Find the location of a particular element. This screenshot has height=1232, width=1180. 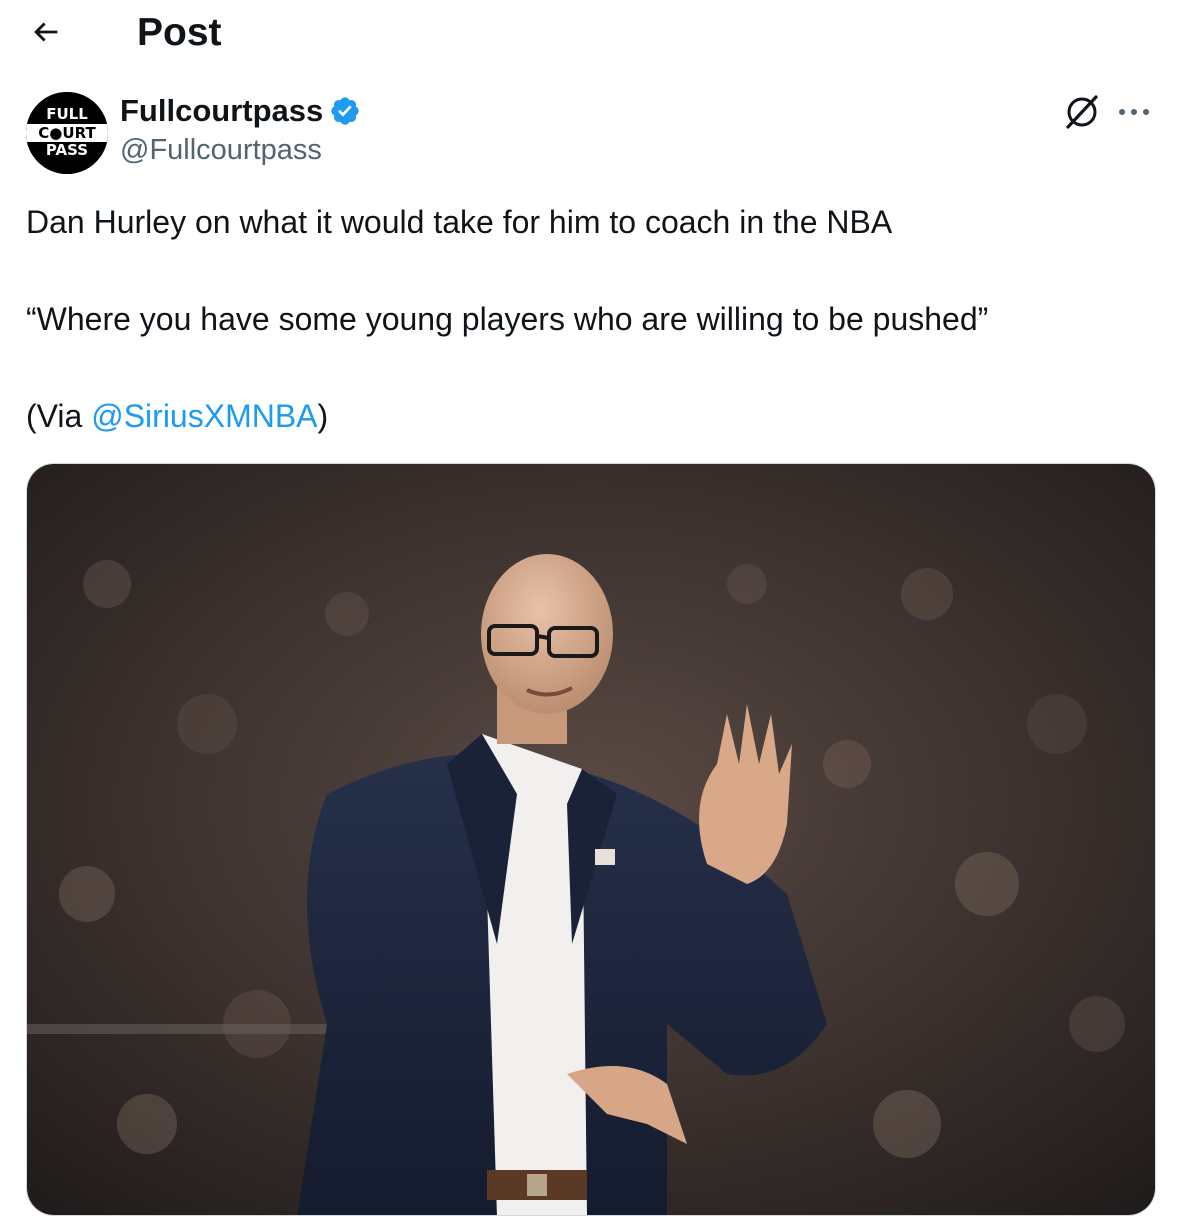

more-dots-icon is located at coordinates (1134, 114).